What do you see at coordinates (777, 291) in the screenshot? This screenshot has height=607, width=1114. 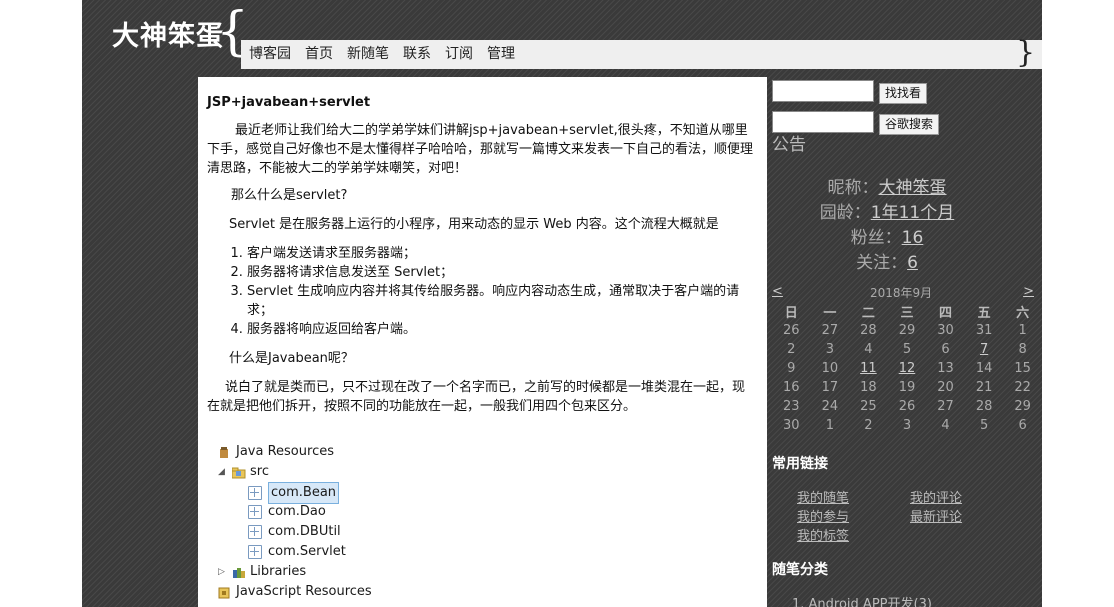 I see `calendar-prev-link: <` at bounding box center [777, 291].